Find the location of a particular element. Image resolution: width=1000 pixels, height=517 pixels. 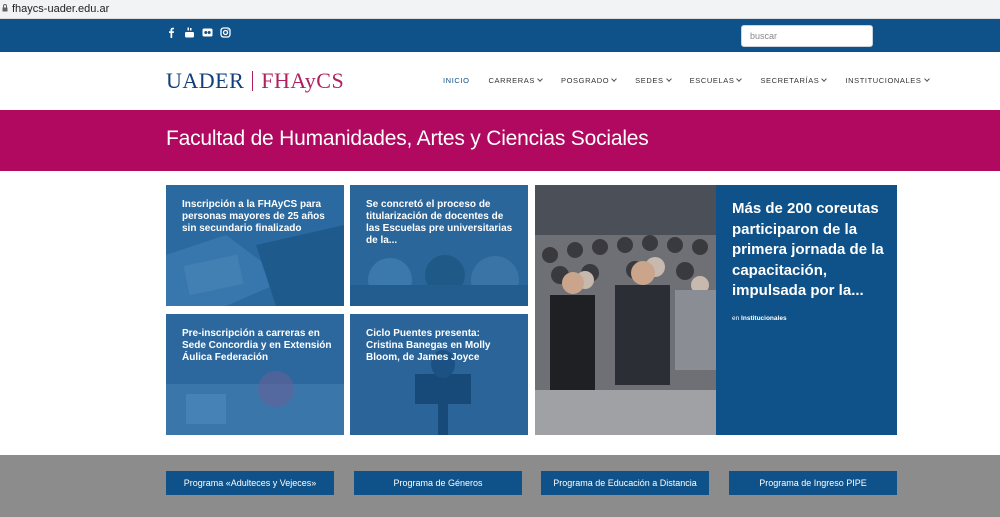

browser-address-bar: fhaycs-uader.edu.ar is located at coordinates (500, 9).